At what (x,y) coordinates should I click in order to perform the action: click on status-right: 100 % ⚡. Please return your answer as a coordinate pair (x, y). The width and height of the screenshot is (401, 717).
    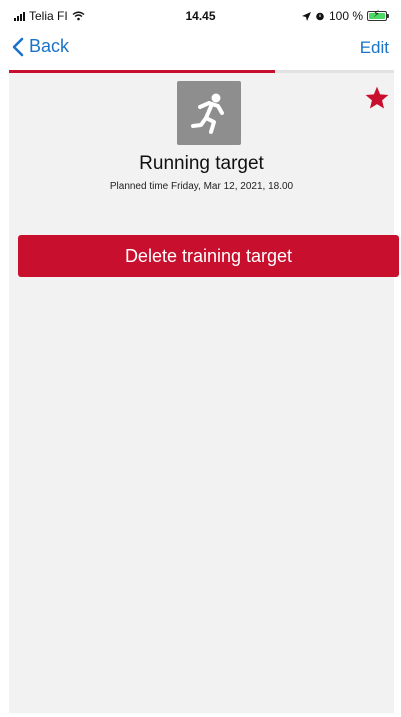
    Looking at the image, I should click on (345, 16).